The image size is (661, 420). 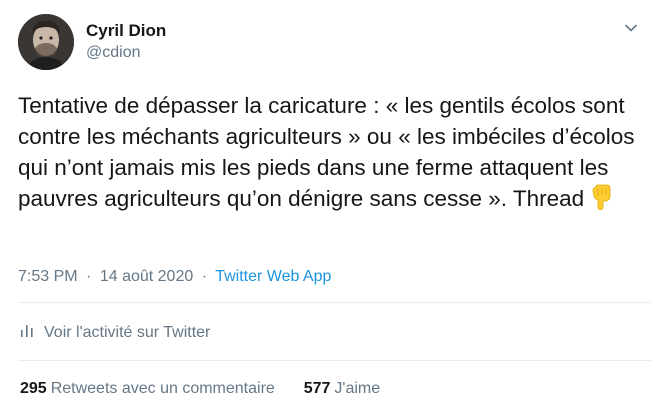 I want to click on author-handle: @cdion, so click(x=113, y=53).